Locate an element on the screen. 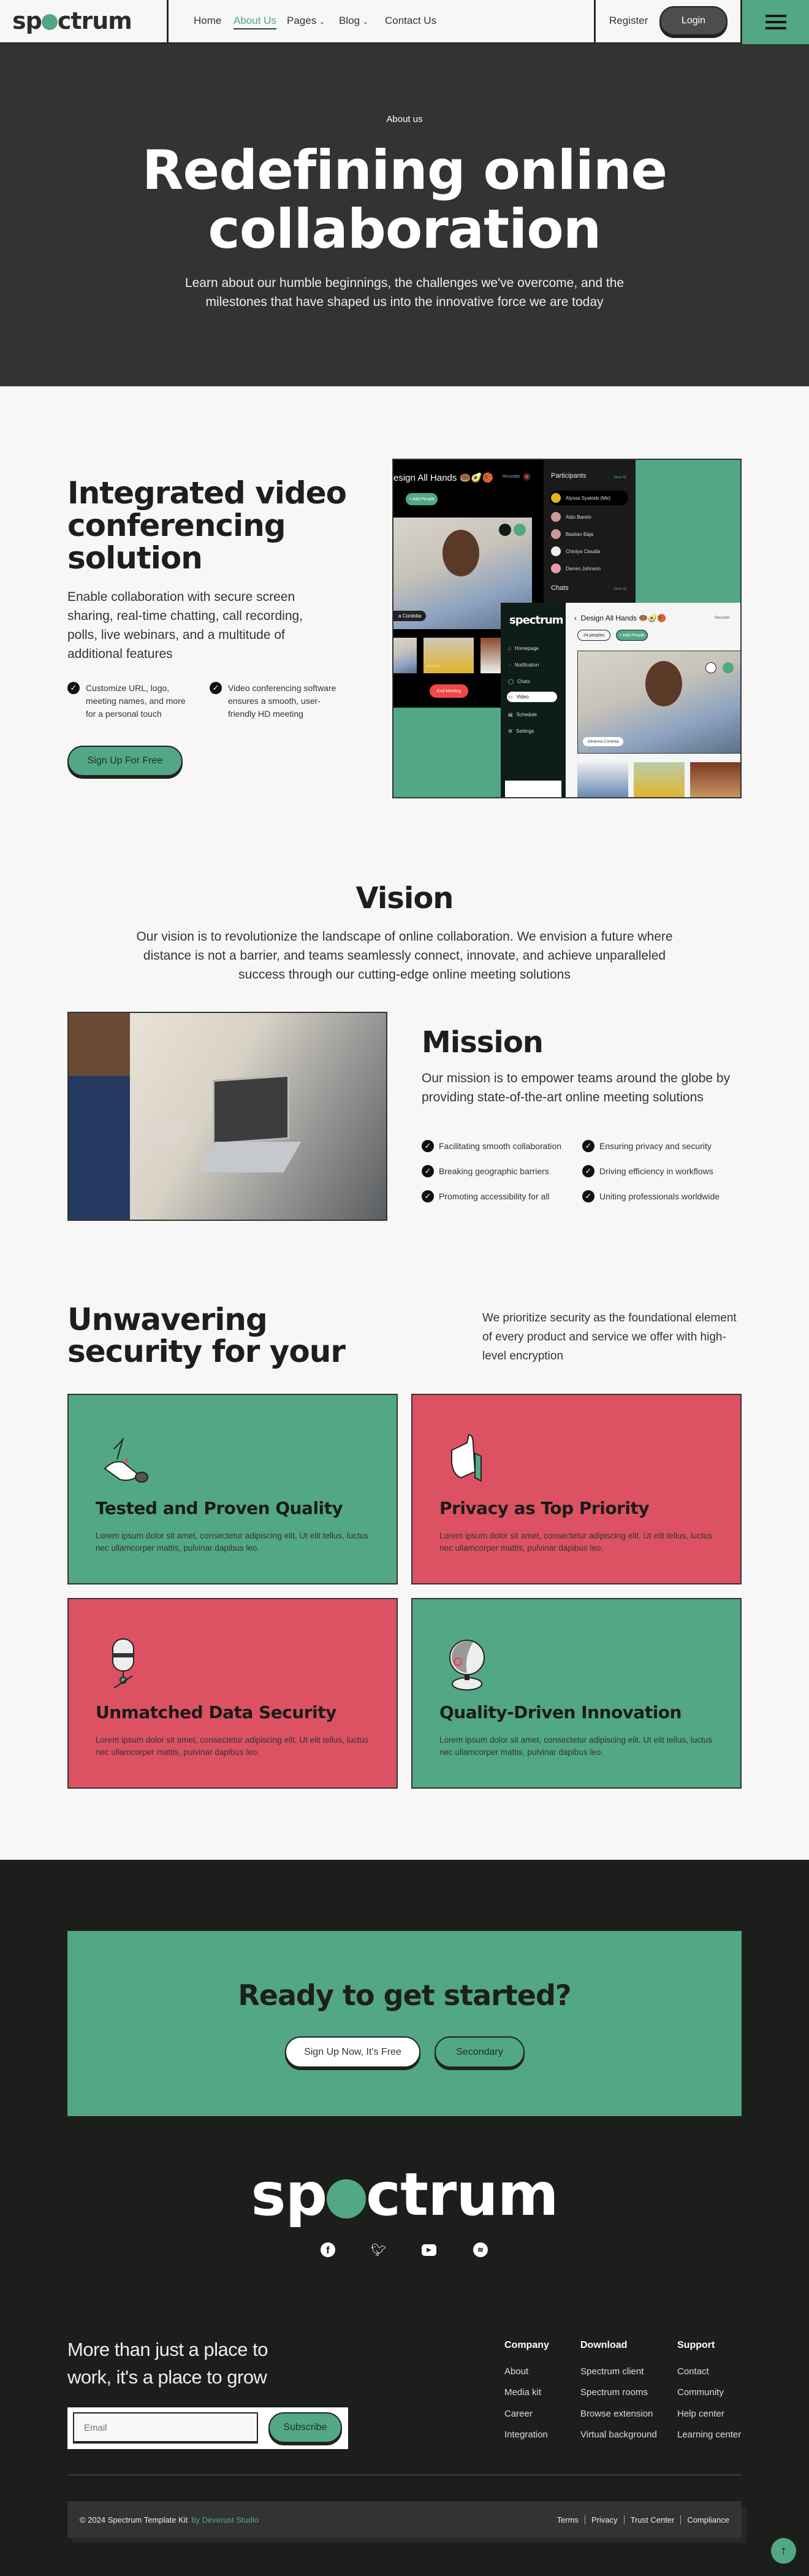  subscribe-button: Subscribe is located at coordinates (305, 2427).